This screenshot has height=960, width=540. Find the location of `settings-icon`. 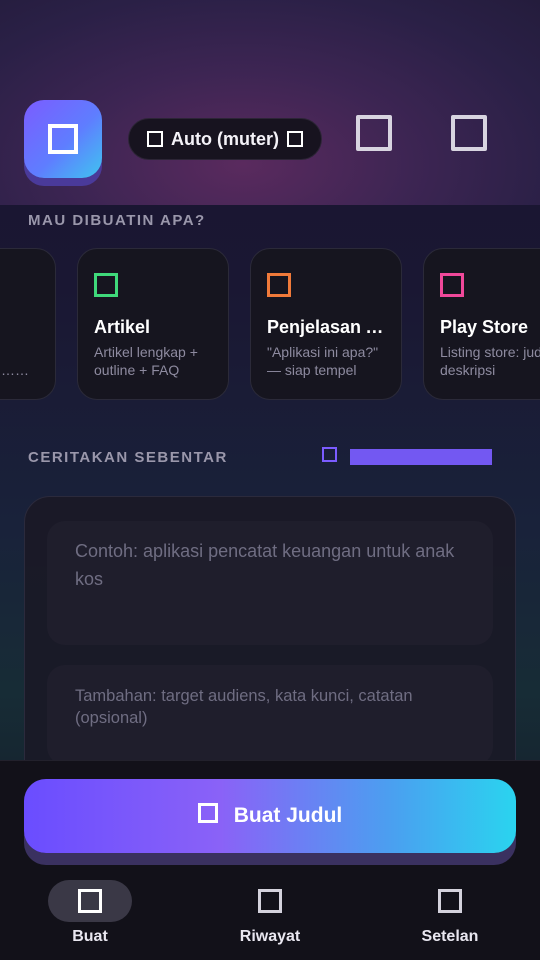

settings-icon is located at coordinates (450, 901).